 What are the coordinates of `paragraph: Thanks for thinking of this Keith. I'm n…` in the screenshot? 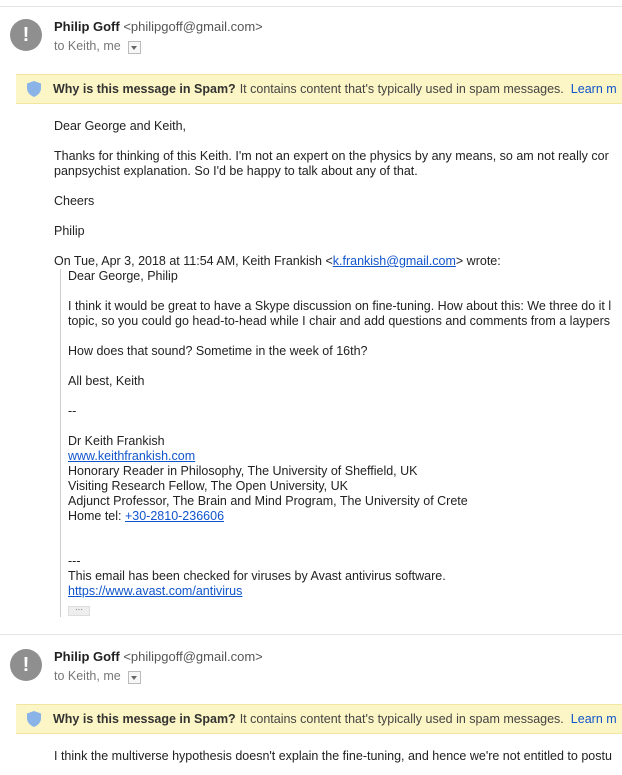 It's located at (338, 164).